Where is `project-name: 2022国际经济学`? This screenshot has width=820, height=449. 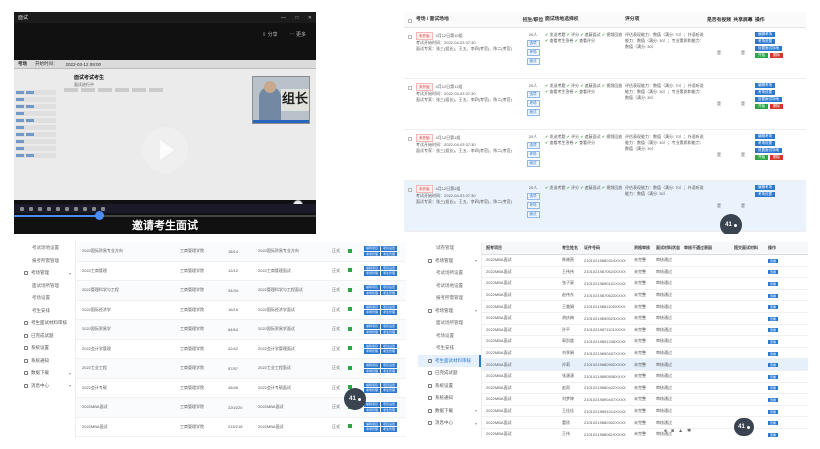 project-name: 2022国际经济学 is located at coordinates (128, 310).